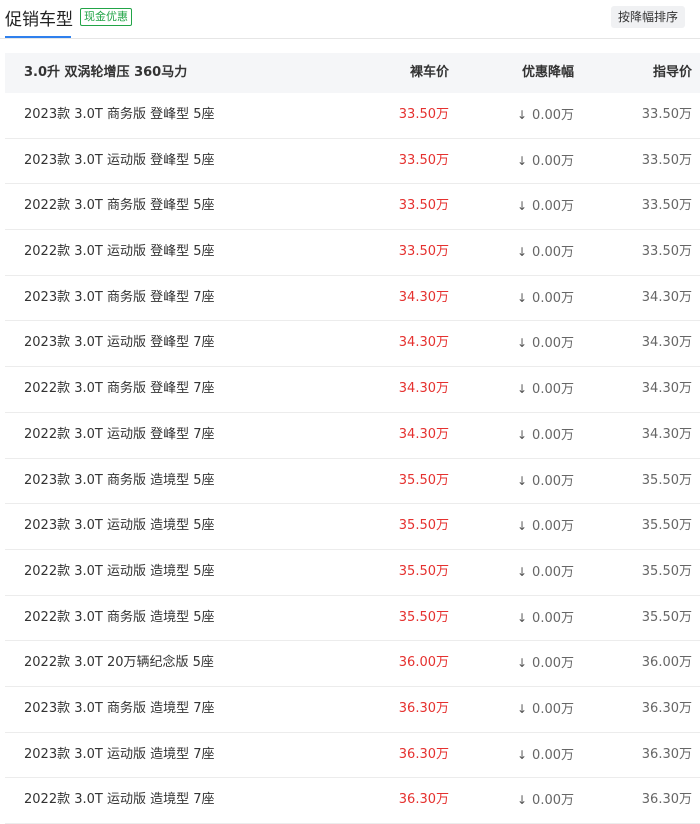 This screenshot has height=824, width=700. What do you see at coordinates (352, 573) in the screenshot?
I see `table-row: 2022款 3.0T 运动版 造境型 5座 35.50万 ↓ 0.00万 35.50万` at bounding box center [352, 573].